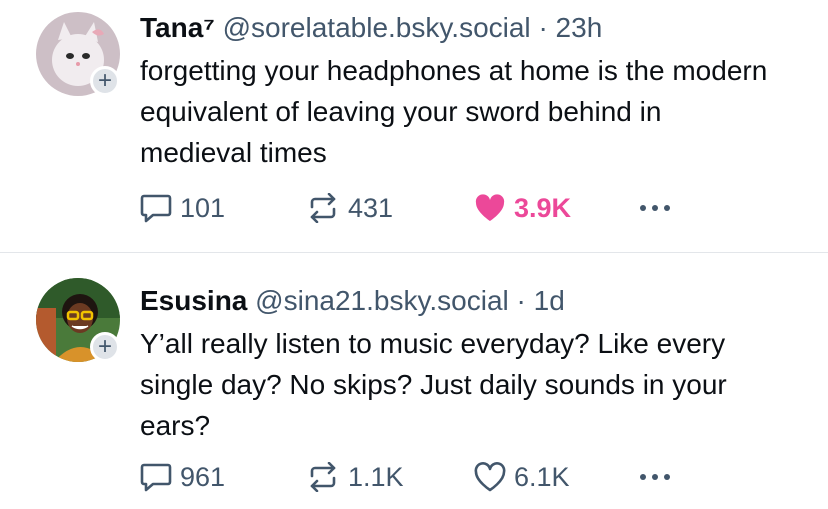 The width and height of the screenshot is (828, 509). I want to click on like-count: 6.1K, so click(542, 476).